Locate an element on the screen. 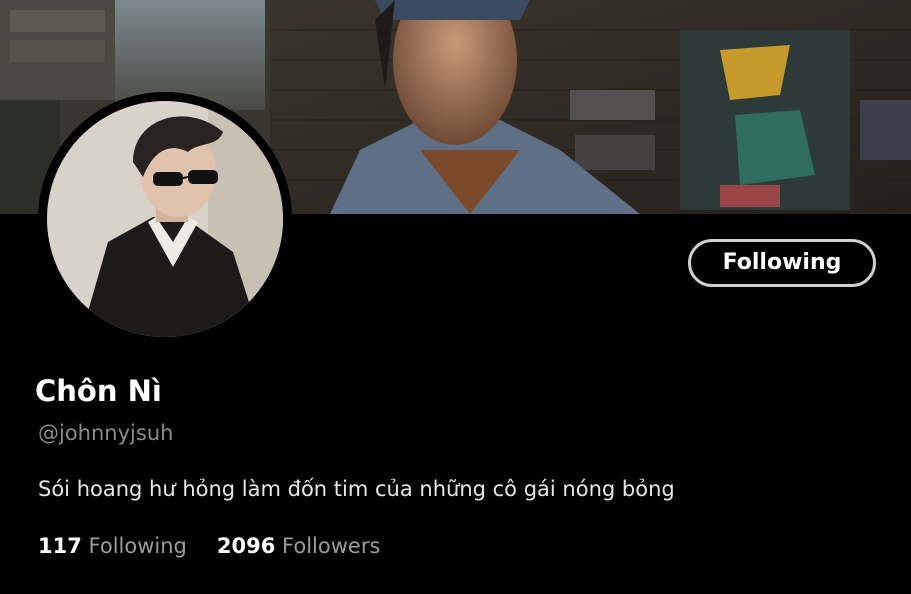  followers-label: Followers is located at coordinates (331, 546).